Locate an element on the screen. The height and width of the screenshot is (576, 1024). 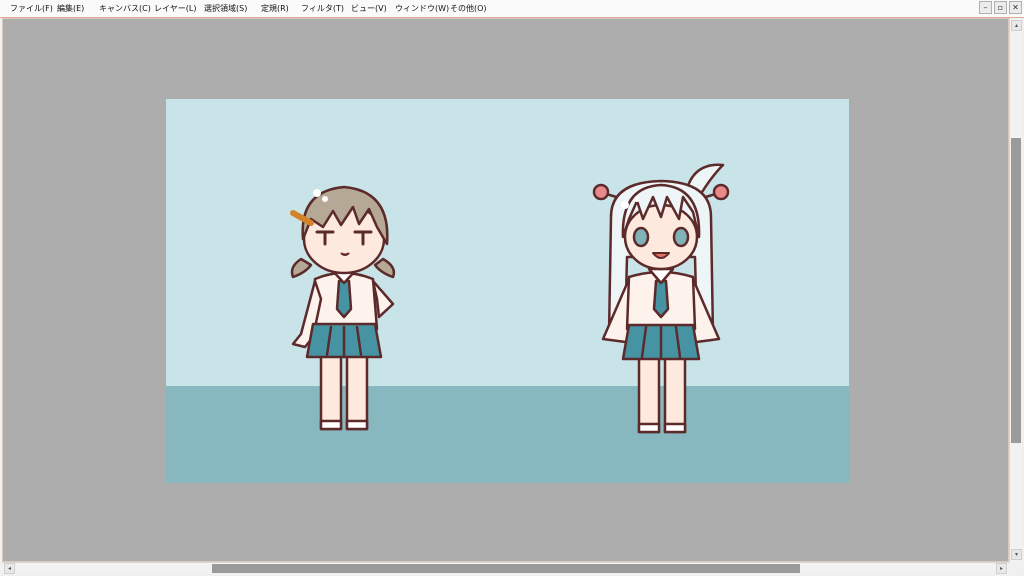
menu-filter: フィルタ(T) is located at coordinates (322, 8).